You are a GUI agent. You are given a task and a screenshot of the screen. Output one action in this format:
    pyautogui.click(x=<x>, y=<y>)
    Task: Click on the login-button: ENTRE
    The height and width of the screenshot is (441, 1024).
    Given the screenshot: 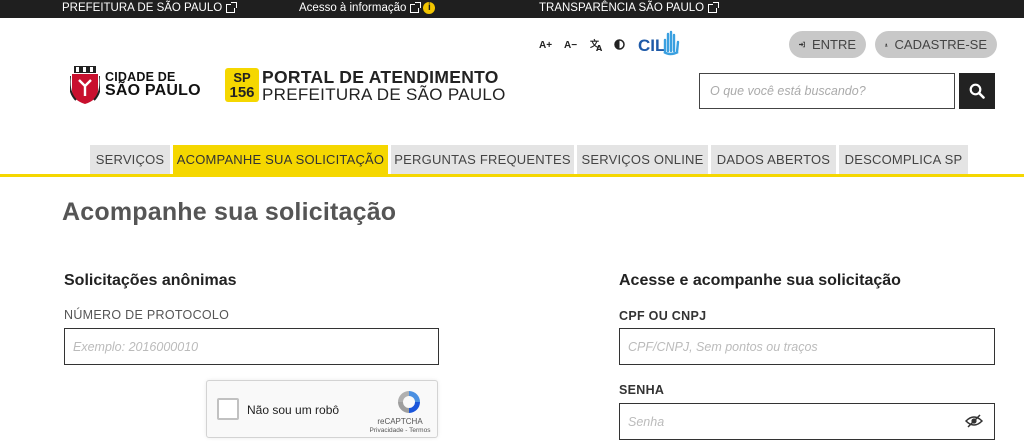 What is the action you would take?
    pyautogui.click(x=827, y=44)
    